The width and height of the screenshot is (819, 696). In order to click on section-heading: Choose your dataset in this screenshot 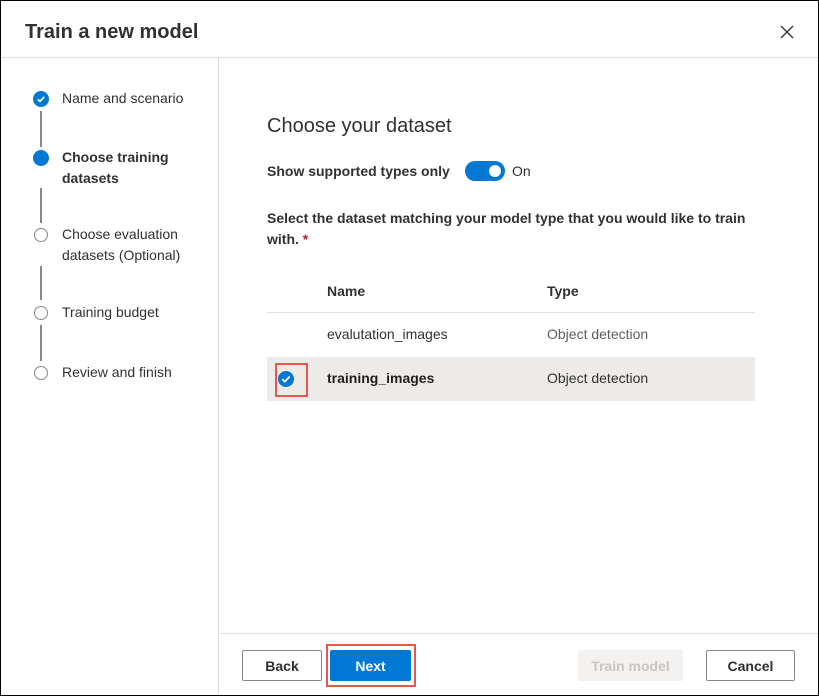, I will do `click(359, 126)`.